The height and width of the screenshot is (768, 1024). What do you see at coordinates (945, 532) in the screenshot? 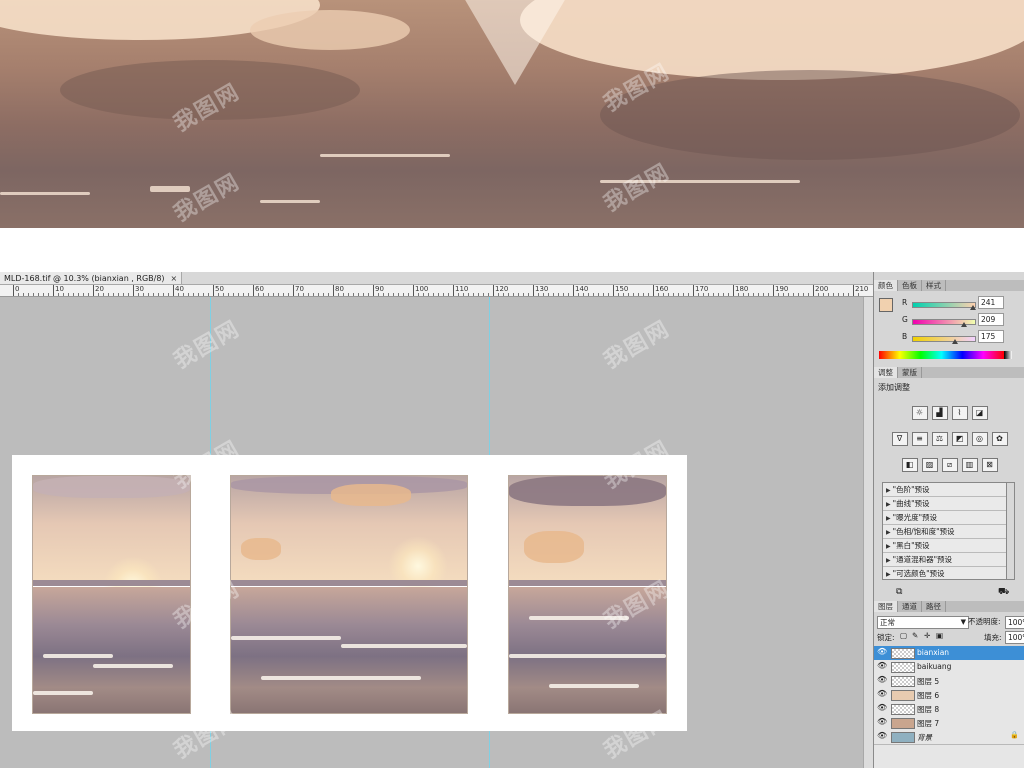
I see `preset-item: ▶ "色相/饱和度"预设` at bounding box center [945, 532].